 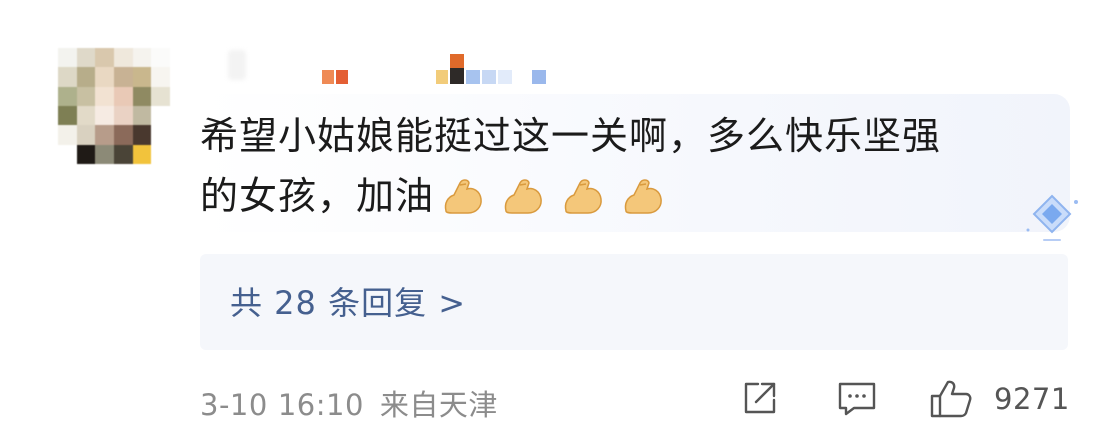 I want to click on view-replies-link: 共 28 条回复 >, so click(x=348, y=301).